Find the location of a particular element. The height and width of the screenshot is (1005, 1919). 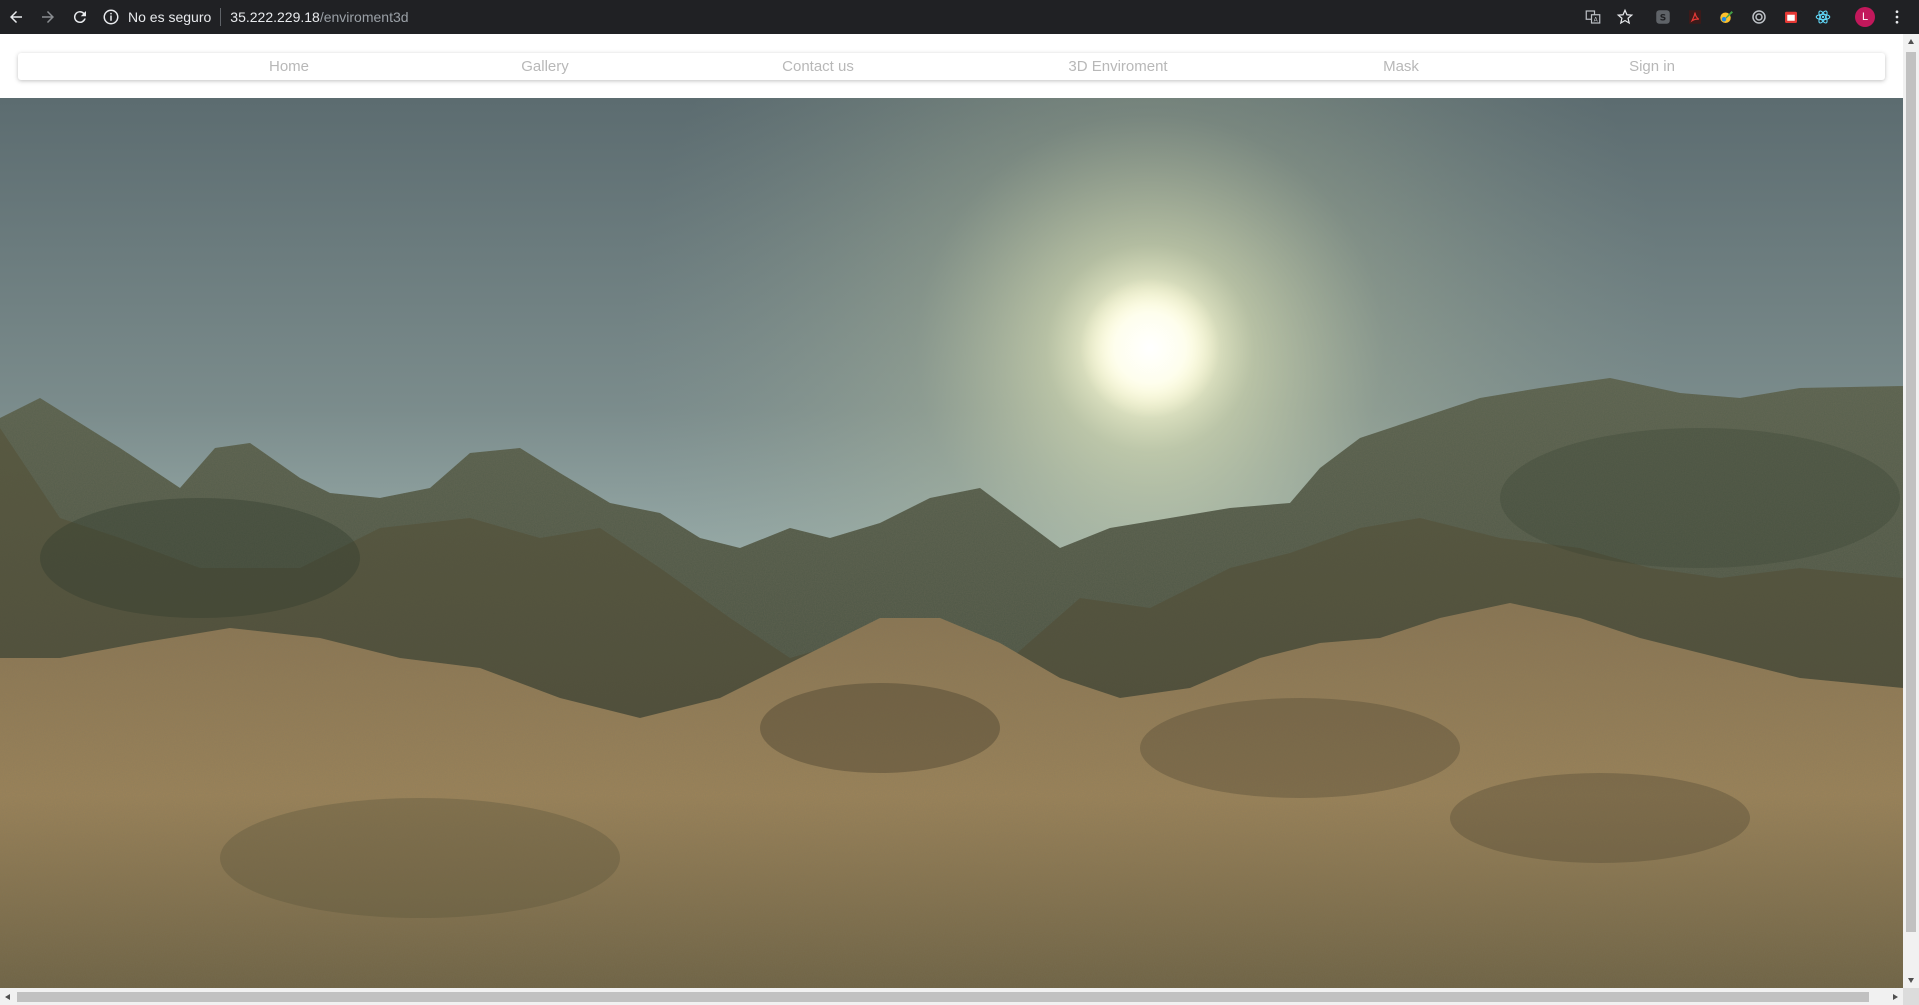

scroll-up-icon is located at coordinates (1911, 41).